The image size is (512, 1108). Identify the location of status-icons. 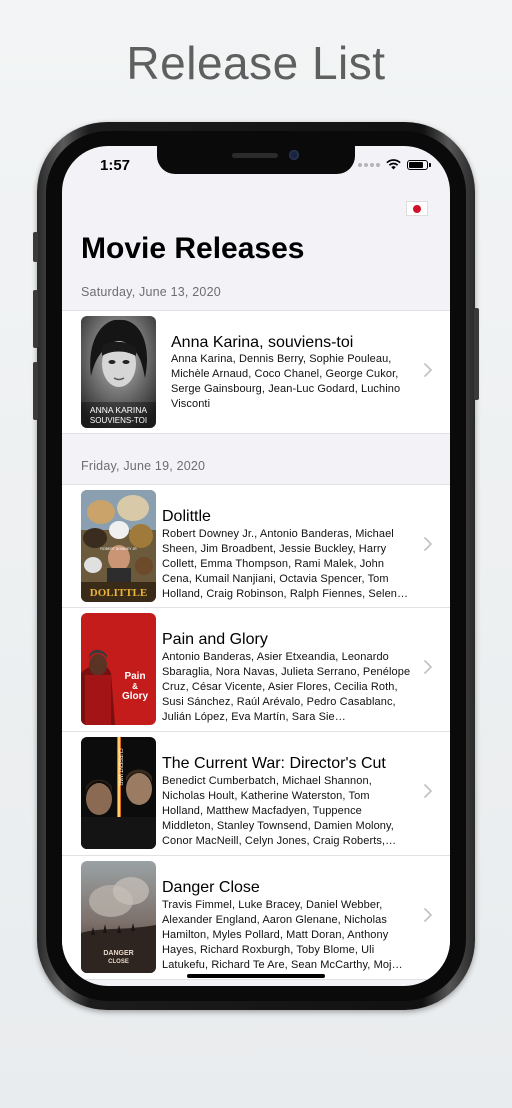
(394, 164).